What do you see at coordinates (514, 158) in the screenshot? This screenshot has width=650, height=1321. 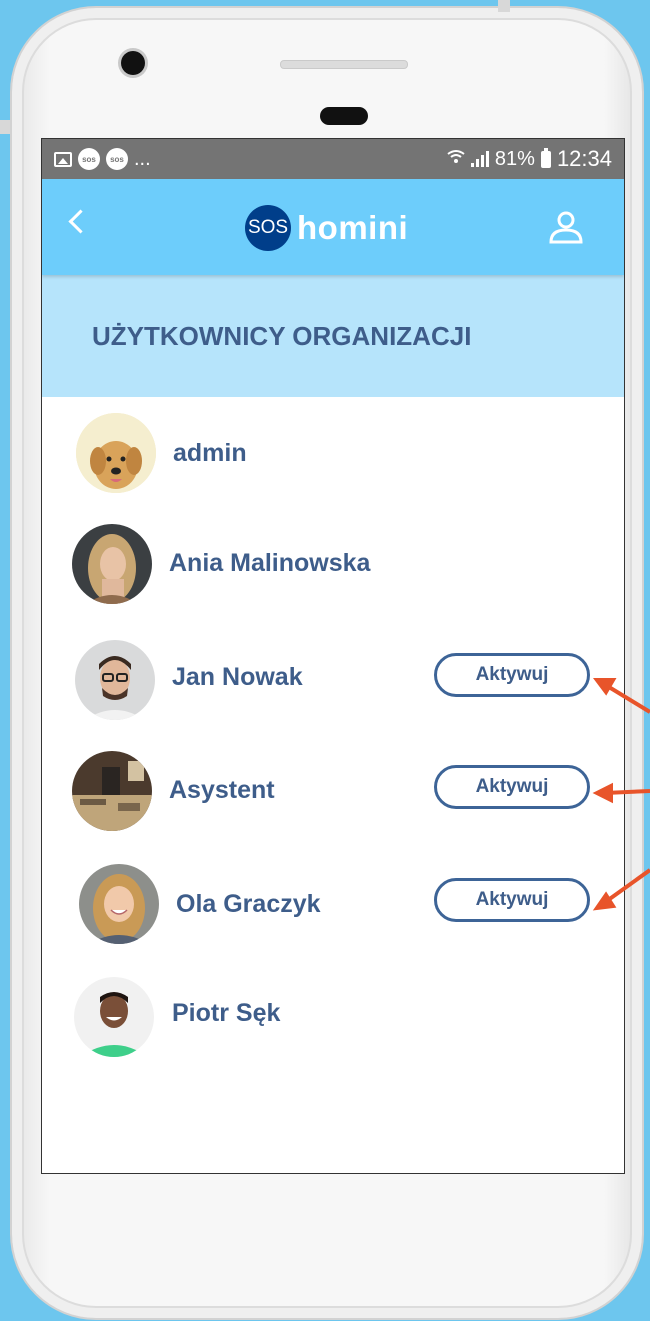 I see `battery-percent: 81%` at bounding box center [514, 158].